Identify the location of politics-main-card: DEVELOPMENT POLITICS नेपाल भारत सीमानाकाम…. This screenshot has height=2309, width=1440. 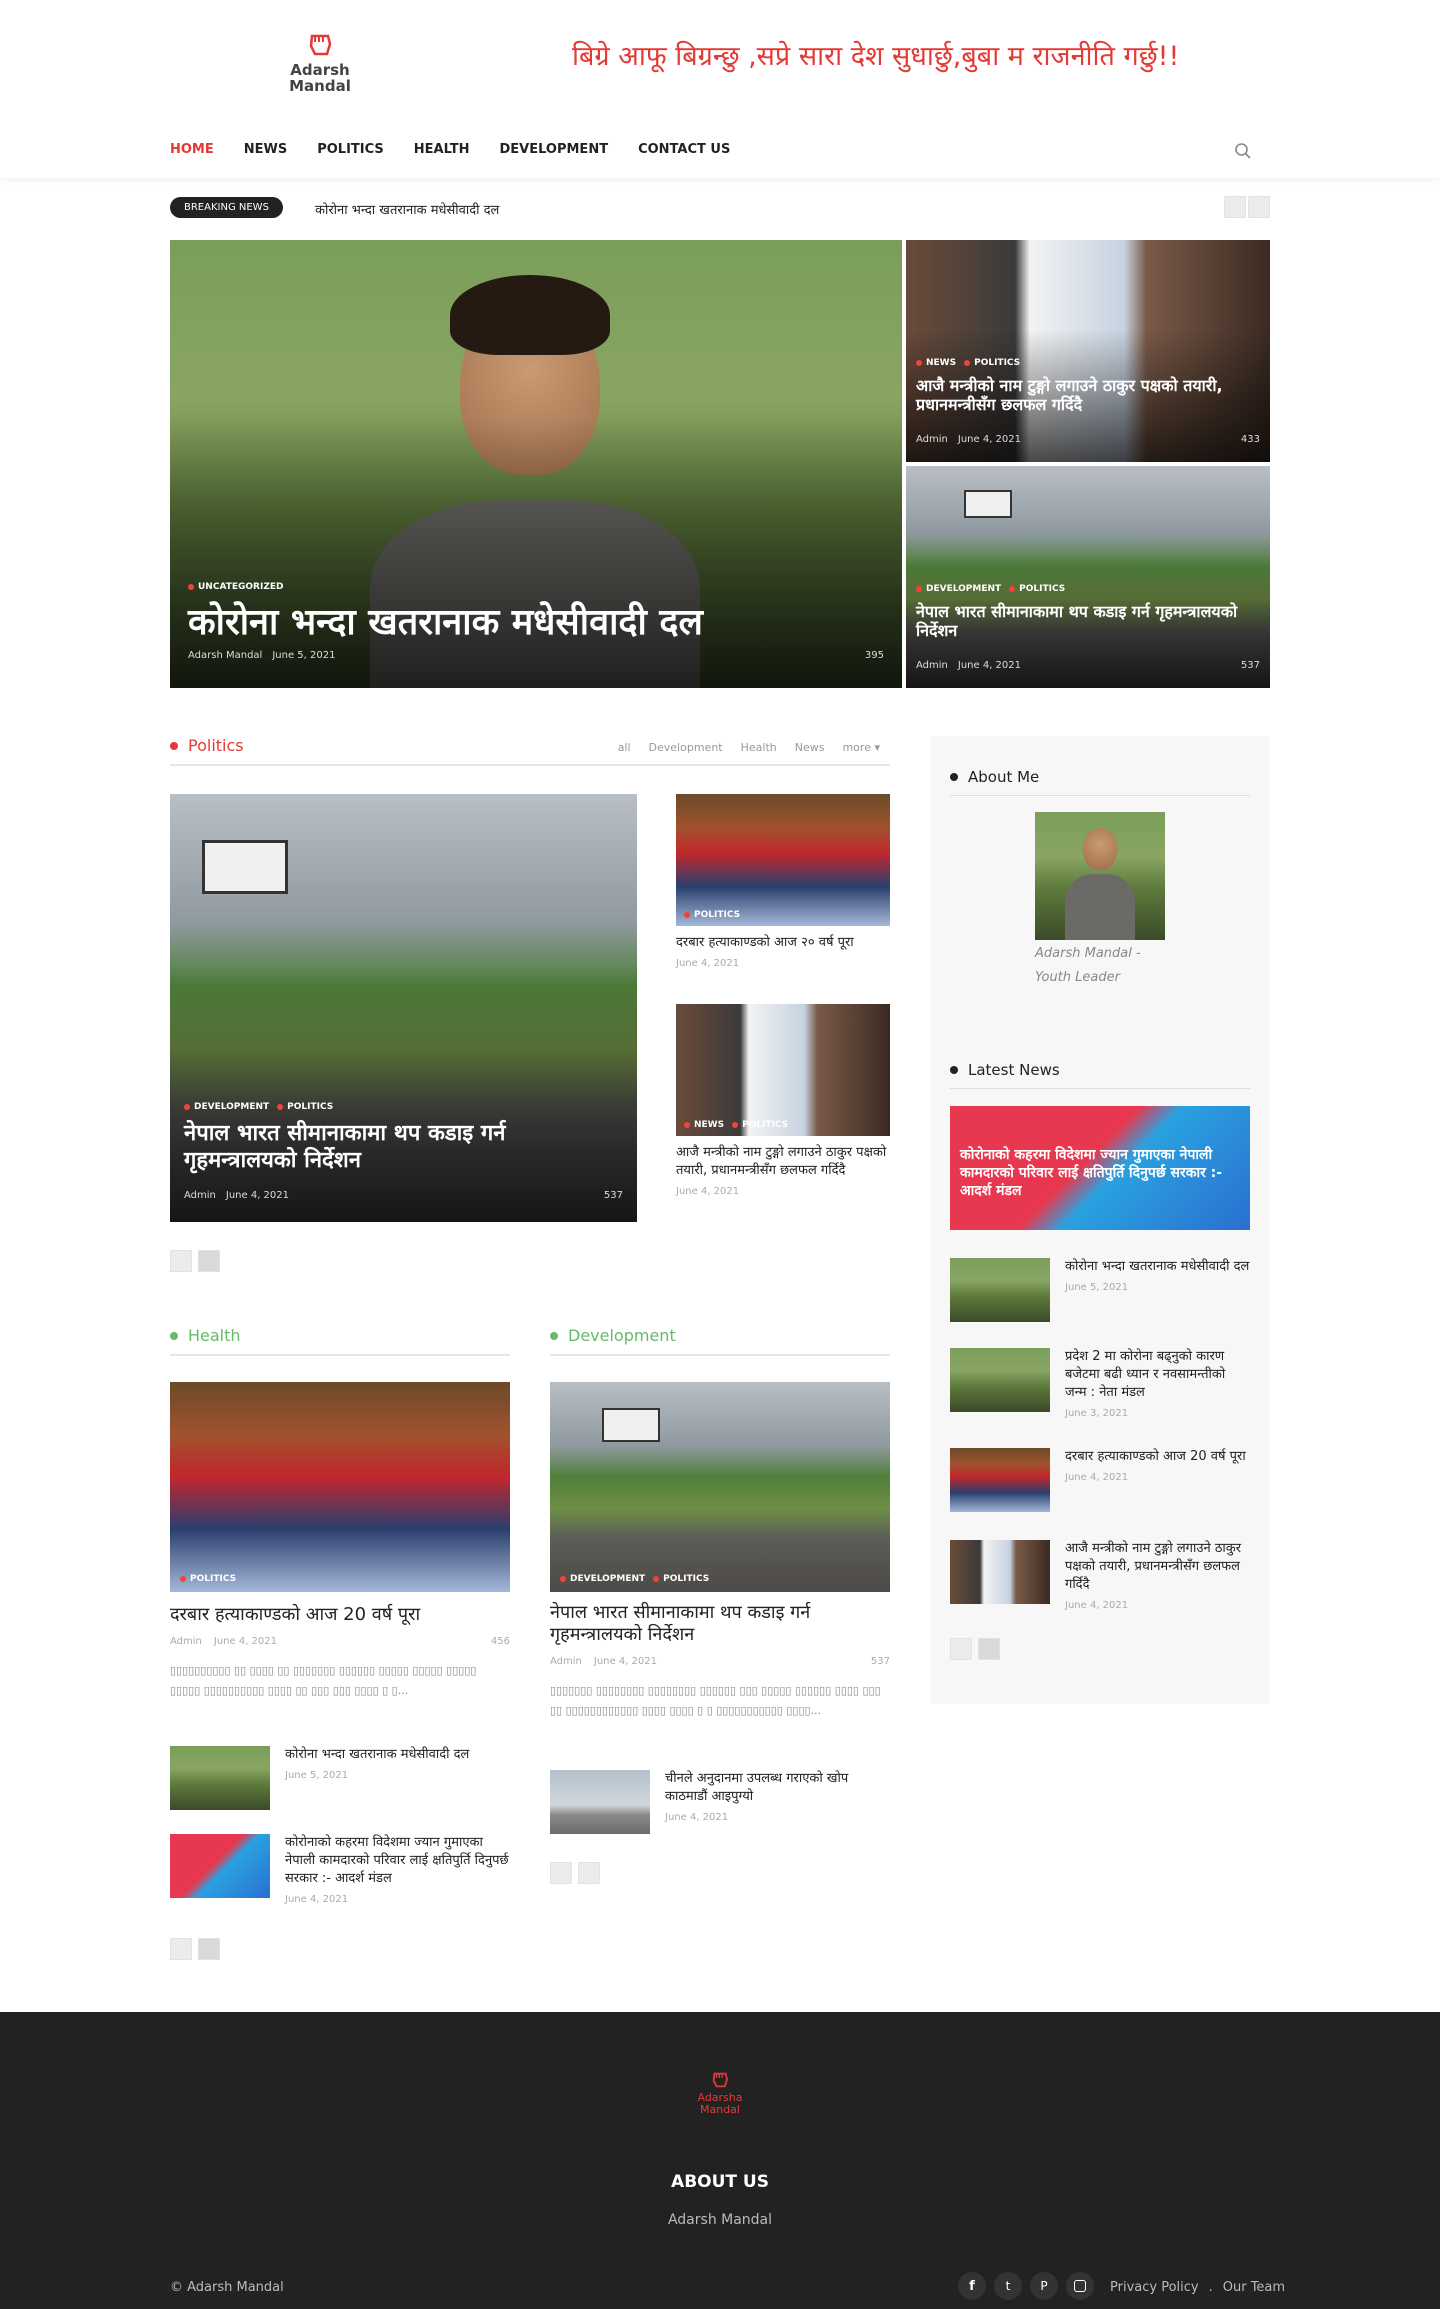
(403, 1008).